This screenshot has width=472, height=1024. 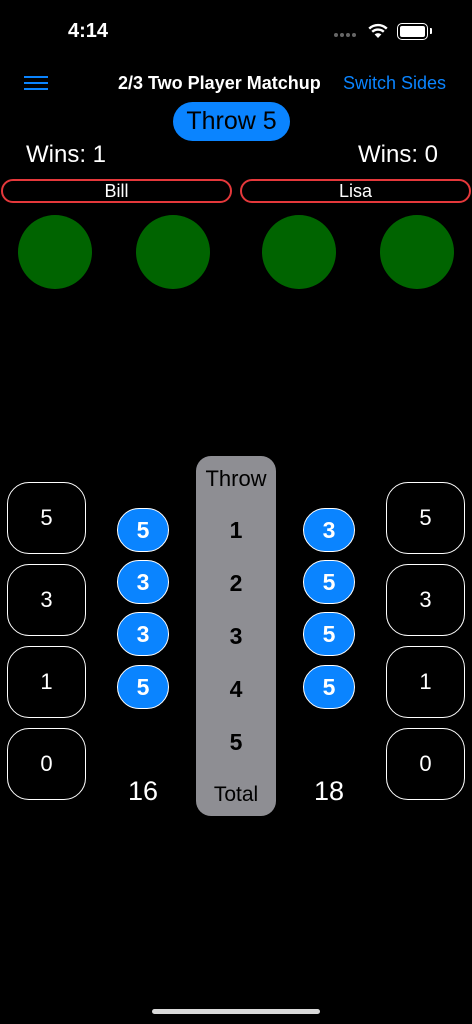 What do you see at coordinates (329, 530) in the screenshot?
I see `right-throw-1-chip: 3` at bounding box center [329, 530].